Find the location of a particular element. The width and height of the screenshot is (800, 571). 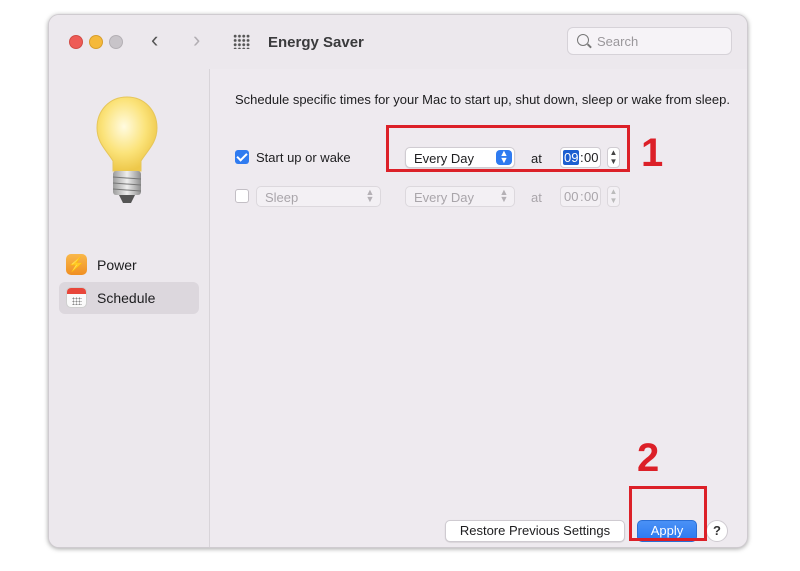

sidebar-item-schedule: Schedule is located at coordinates (129, 298).